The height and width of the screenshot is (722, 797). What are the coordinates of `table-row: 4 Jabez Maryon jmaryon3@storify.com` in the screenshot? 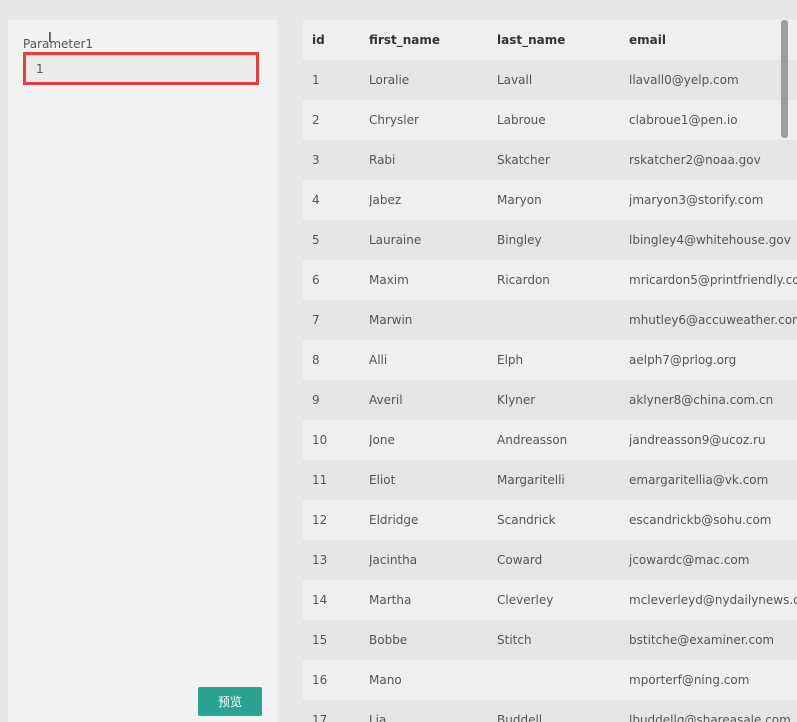 It's located at (550, 200).